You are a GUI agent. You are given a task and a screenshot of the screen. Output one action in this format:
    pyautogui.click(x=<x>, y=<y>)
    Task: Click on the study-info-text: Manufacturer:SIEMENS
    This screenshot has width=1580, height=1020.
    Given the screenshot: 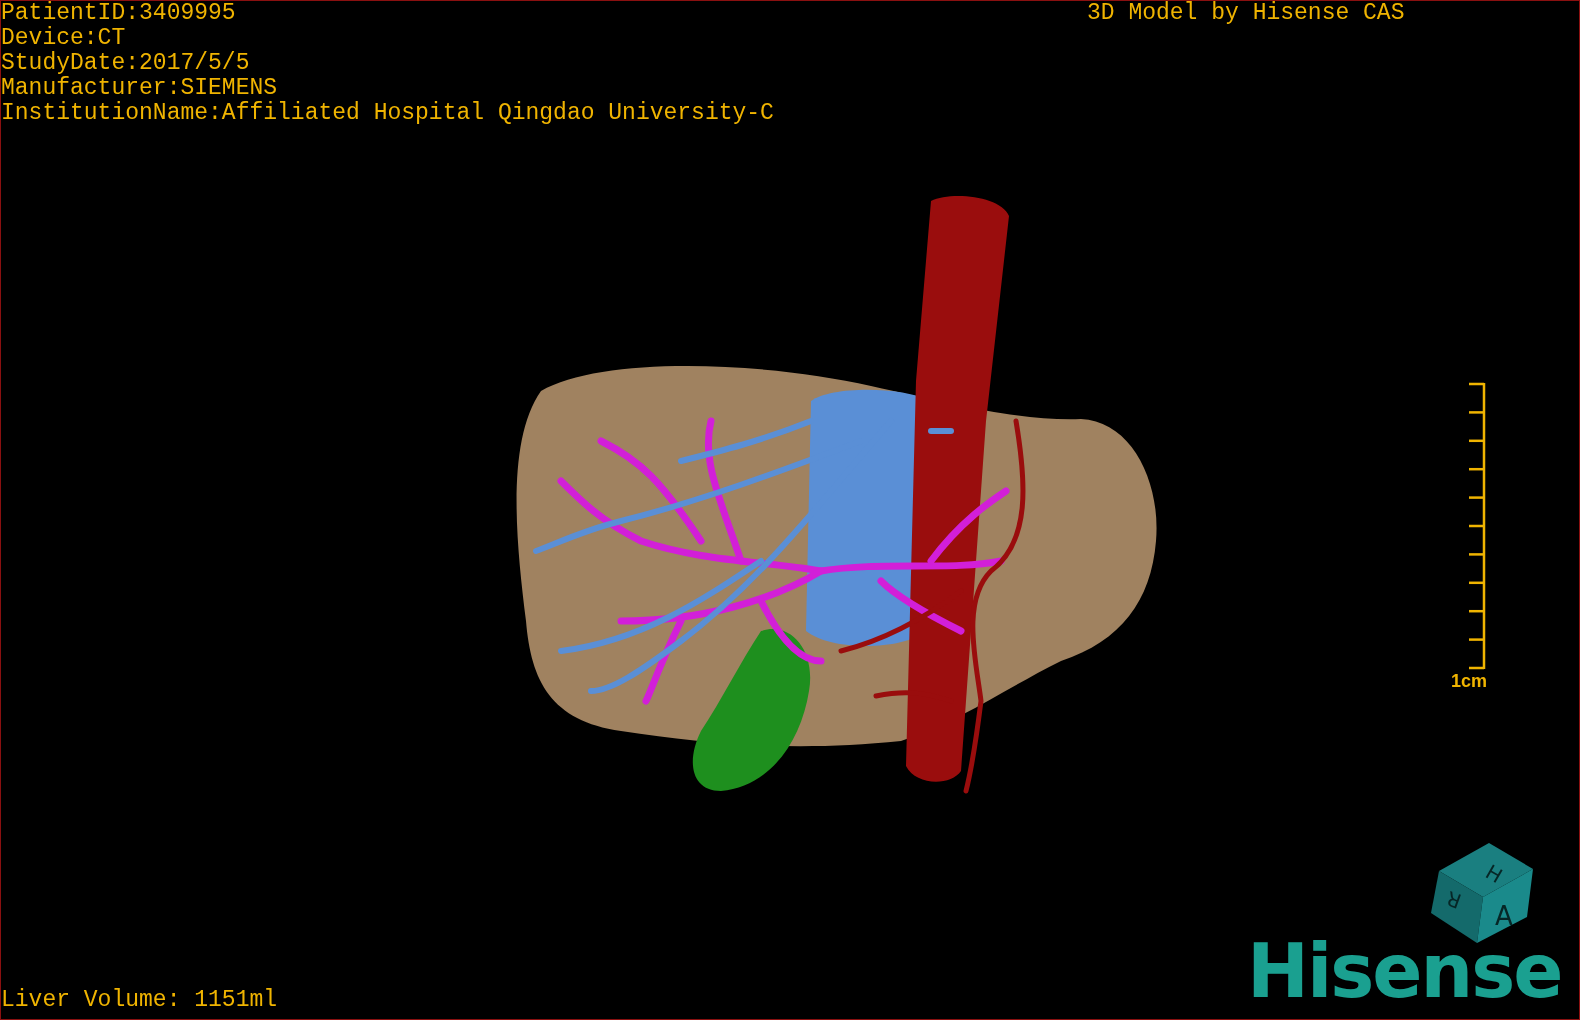 What is the action you would take?
    pyautogui.click(x=140, y=88)
    